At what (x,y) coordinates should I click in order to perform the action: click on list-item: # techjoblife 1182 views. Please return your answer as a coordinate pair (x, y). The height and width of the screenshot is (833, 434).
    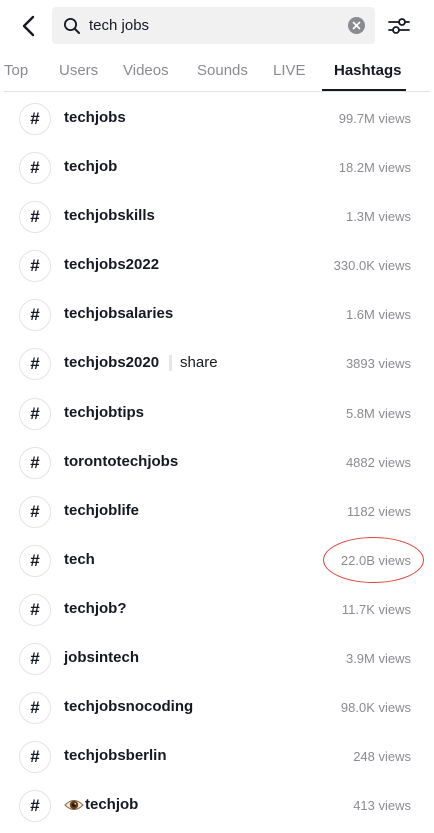
    Looking at the image, I should click on (217, 513).